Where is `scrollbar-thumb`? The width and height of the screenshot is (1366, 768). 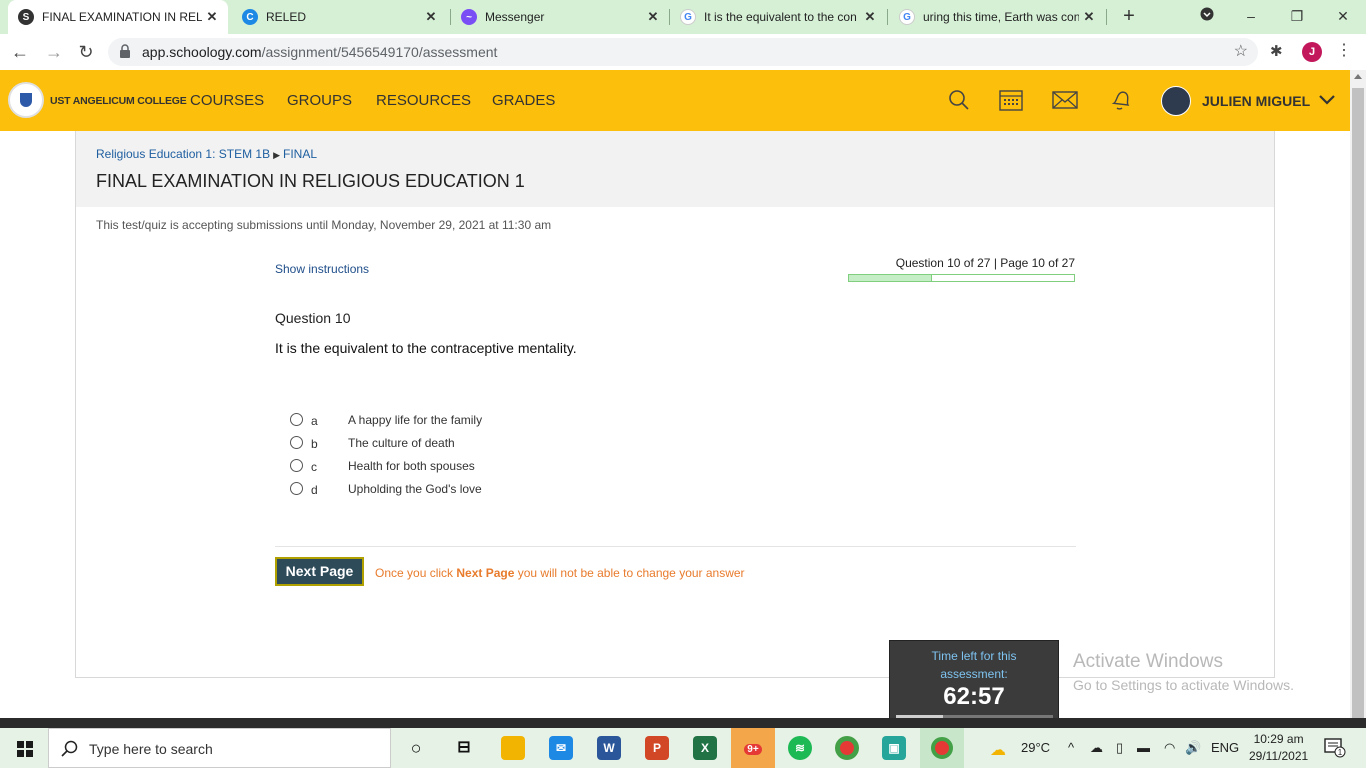 scrollbar-thumb is located at coordinates (1358, 412).